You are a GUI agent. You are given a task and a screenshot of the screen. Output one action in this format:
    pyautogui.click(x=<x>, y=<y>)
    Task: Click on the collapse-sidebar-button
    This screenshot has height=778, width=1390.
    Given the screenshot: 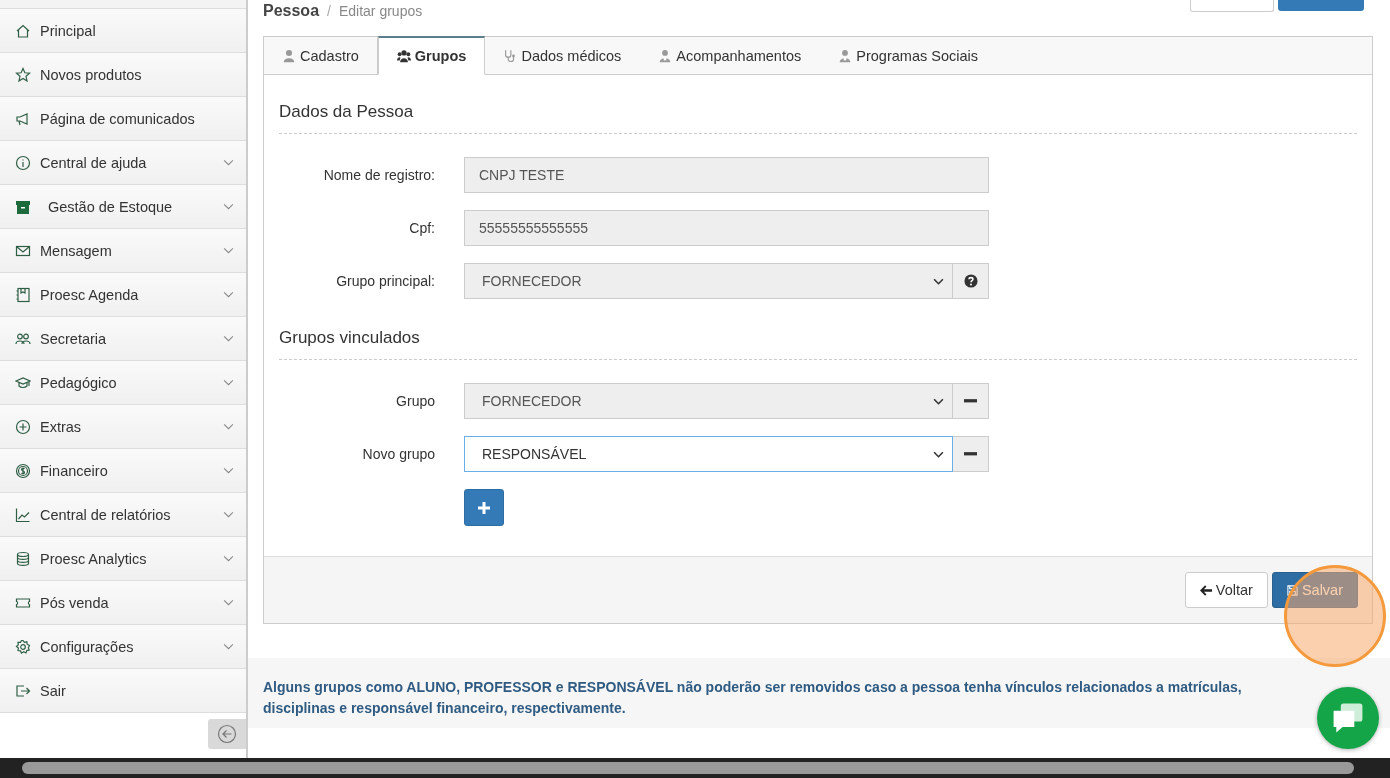 What is the action you would take?
    pyautogui.click(x=227, y=734)
    